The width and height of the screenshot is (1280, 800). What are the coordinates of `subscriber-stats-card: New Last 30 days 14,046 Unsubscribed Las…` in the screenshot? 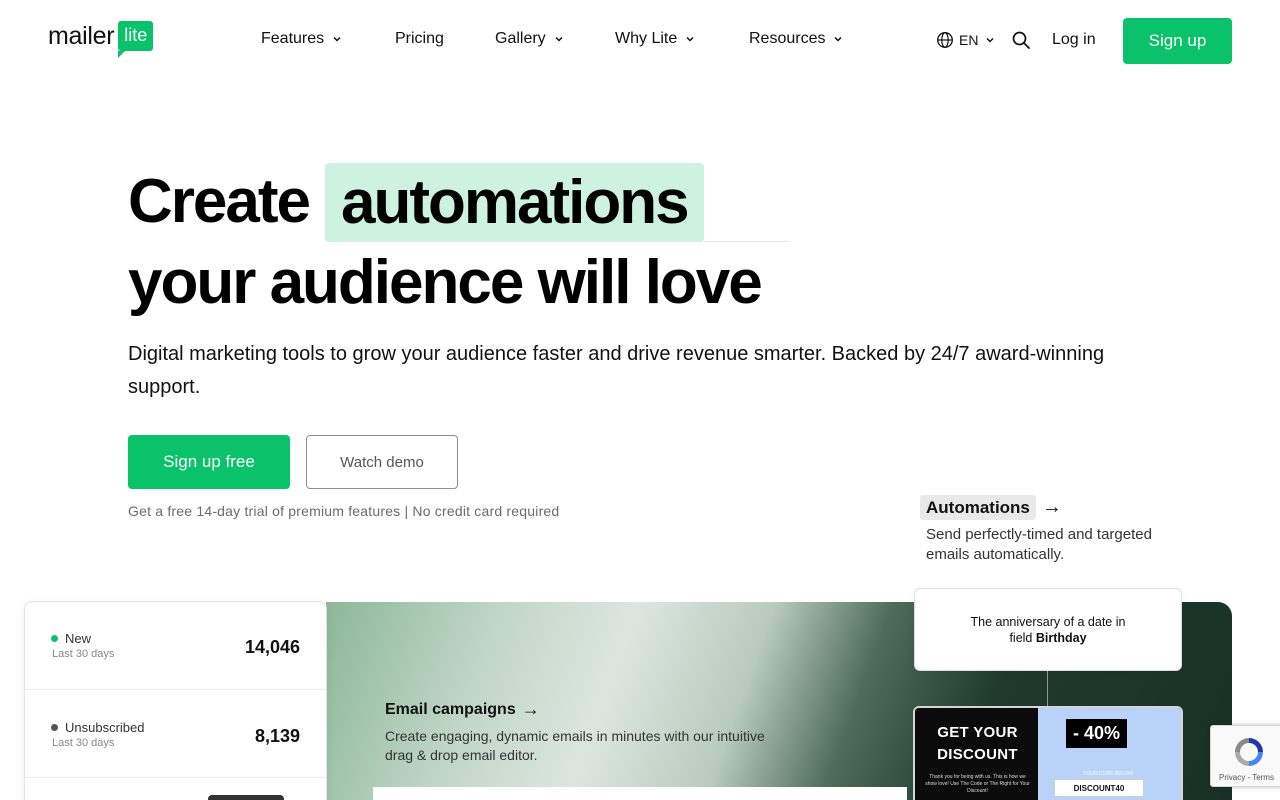 It's located at (175, 700).